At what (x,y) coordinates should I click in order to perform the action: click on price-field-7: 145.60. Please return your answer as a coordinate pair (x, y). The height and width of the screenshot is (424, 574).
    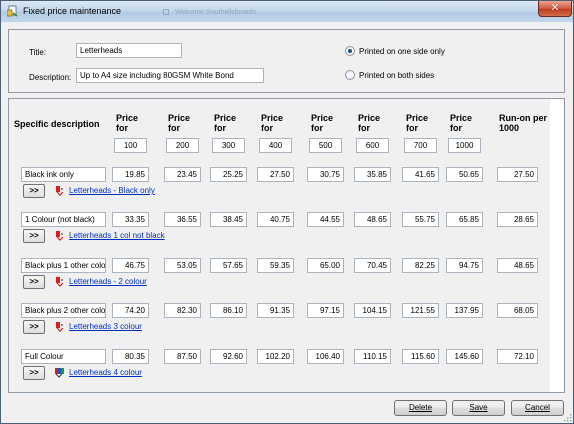
    Looking at the image, I should click on (464, 356).